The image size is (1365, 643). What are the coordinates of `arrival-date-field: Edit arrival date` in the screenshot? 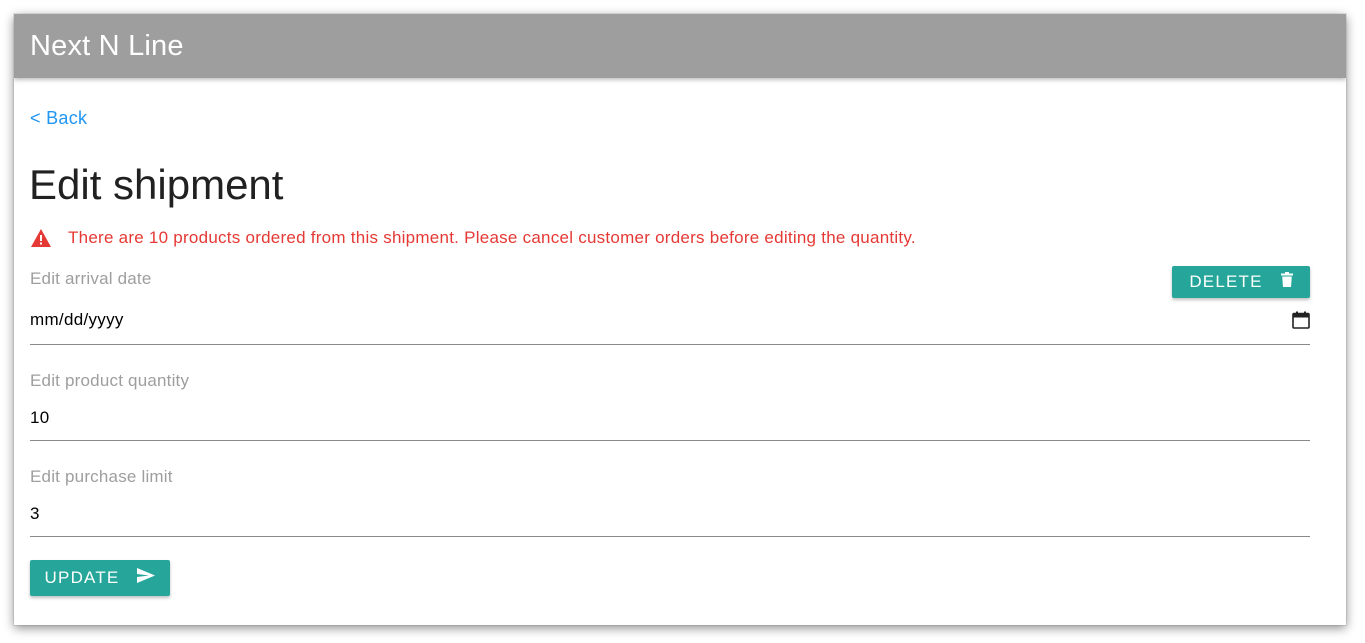 It's located at (670, 307).